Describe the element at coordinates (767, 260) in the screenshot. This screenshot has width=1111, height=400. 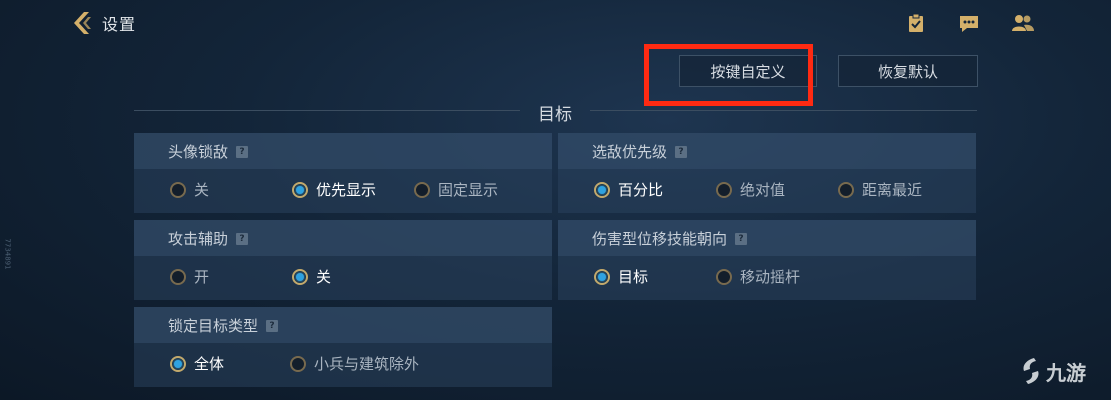
I see `setting-card-dash-direction: 伤害型位移技能朝向 ? 目标 移动摇杆` at that location.